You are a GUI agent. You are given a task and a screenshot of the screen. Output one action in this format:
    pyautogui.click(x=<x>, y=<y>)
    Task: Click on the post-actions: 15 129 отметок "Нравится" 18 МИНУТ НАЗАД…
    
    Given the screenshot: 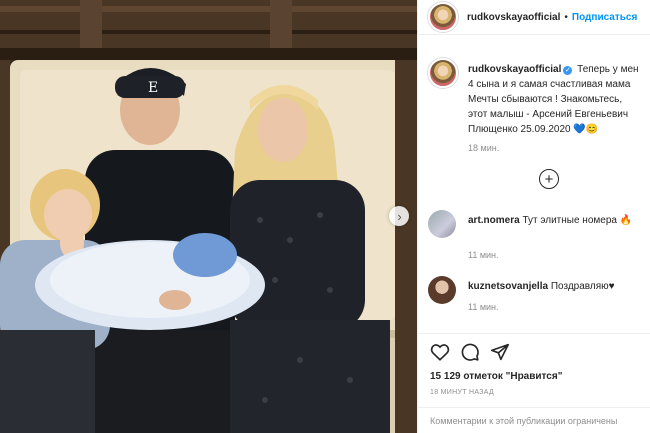 What is the action you would take?
    pyautogui.click(x=534, y=383)
    